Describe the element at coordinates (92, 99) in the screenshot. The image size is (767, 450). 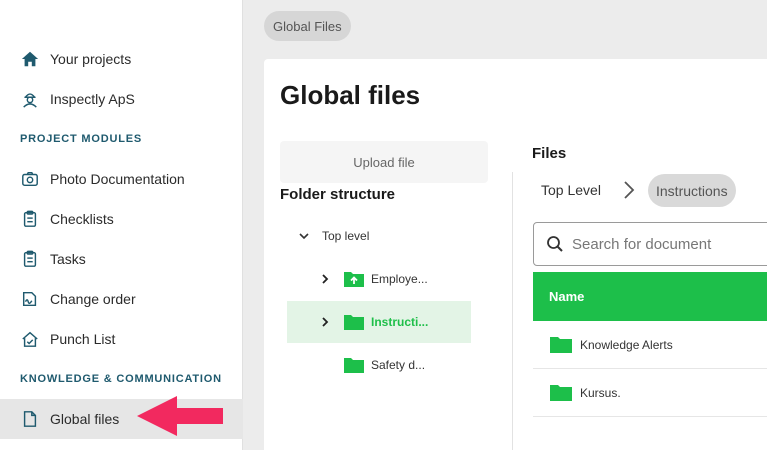
I see `nav-label: Inspectly ApS` at that location.